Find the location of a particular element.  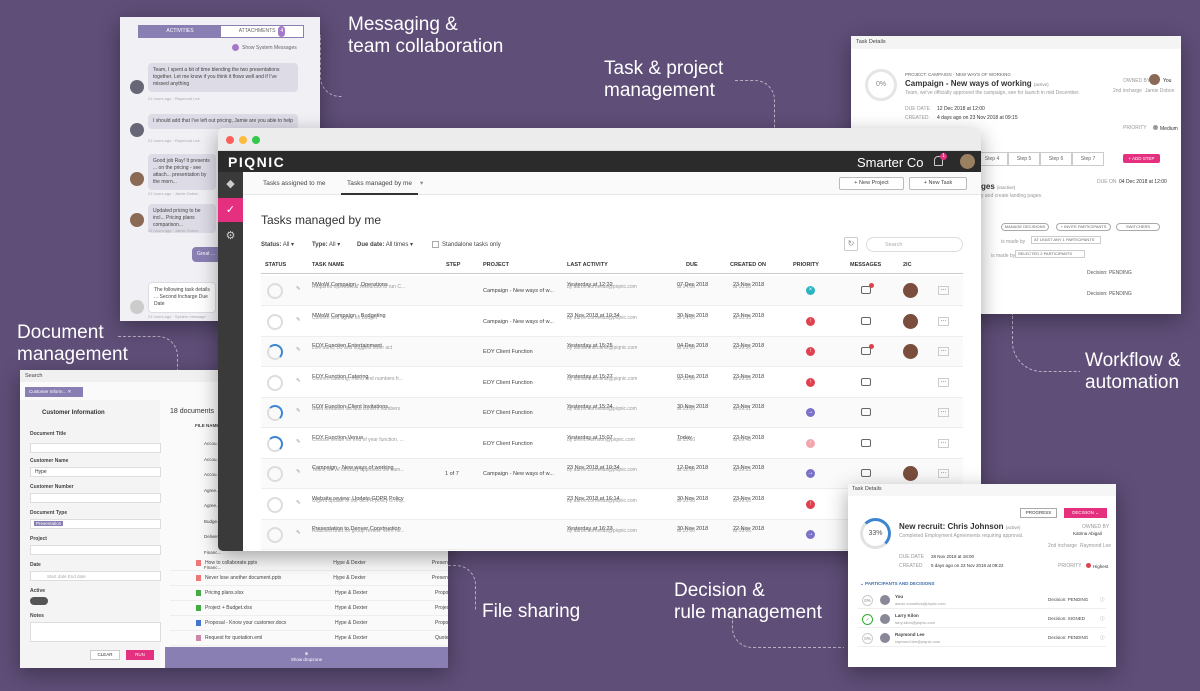

col-last-activity: LAST ACTIVITY is located at coordinates (587, 265).